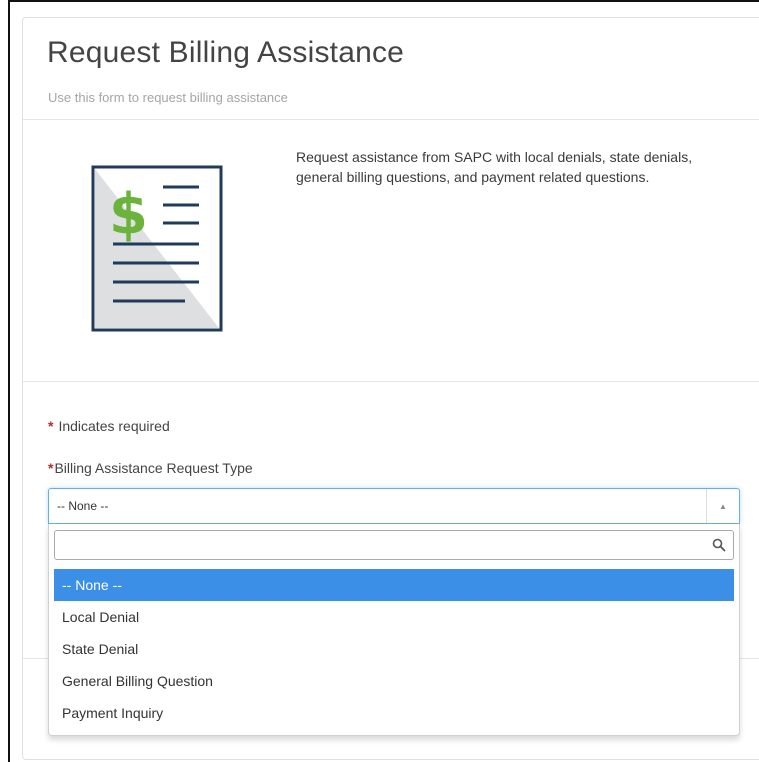 Image resolution: width=759 pixels, height=762 pixels. I want to click on chevron-up-icon: ▲, so click(723, 506).